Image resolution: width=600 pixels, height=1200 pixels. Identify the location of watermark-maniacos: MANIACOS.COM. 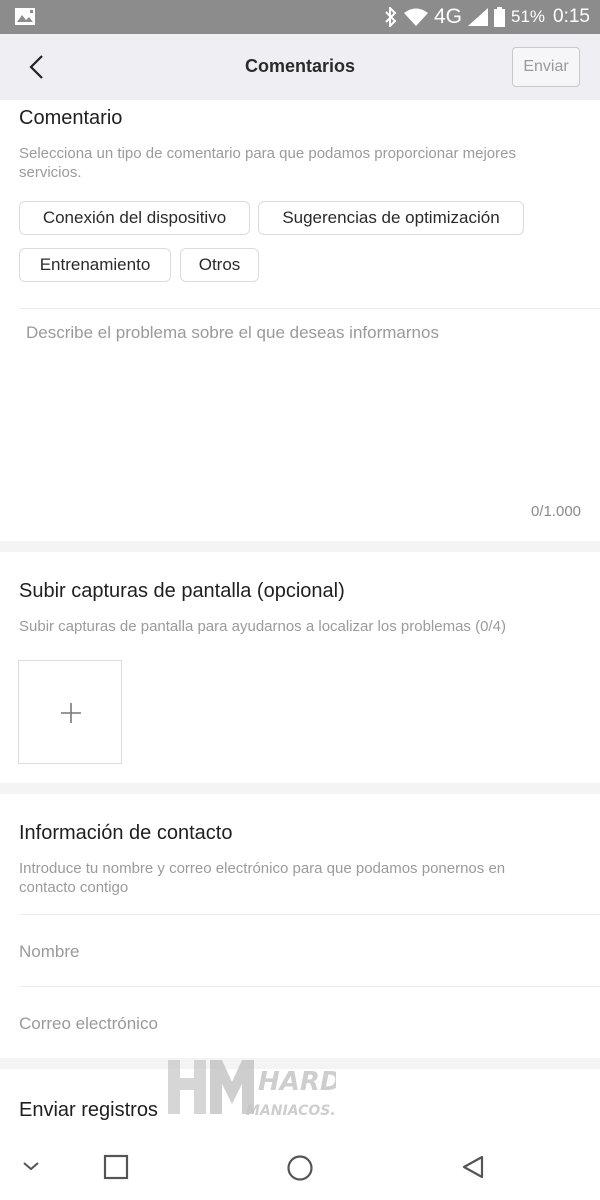
(291, 1111).